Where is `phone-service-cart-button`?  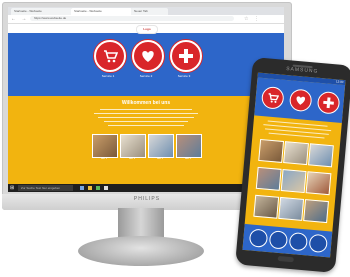
phone-service-cart-button is located at coordinates (272, 97).